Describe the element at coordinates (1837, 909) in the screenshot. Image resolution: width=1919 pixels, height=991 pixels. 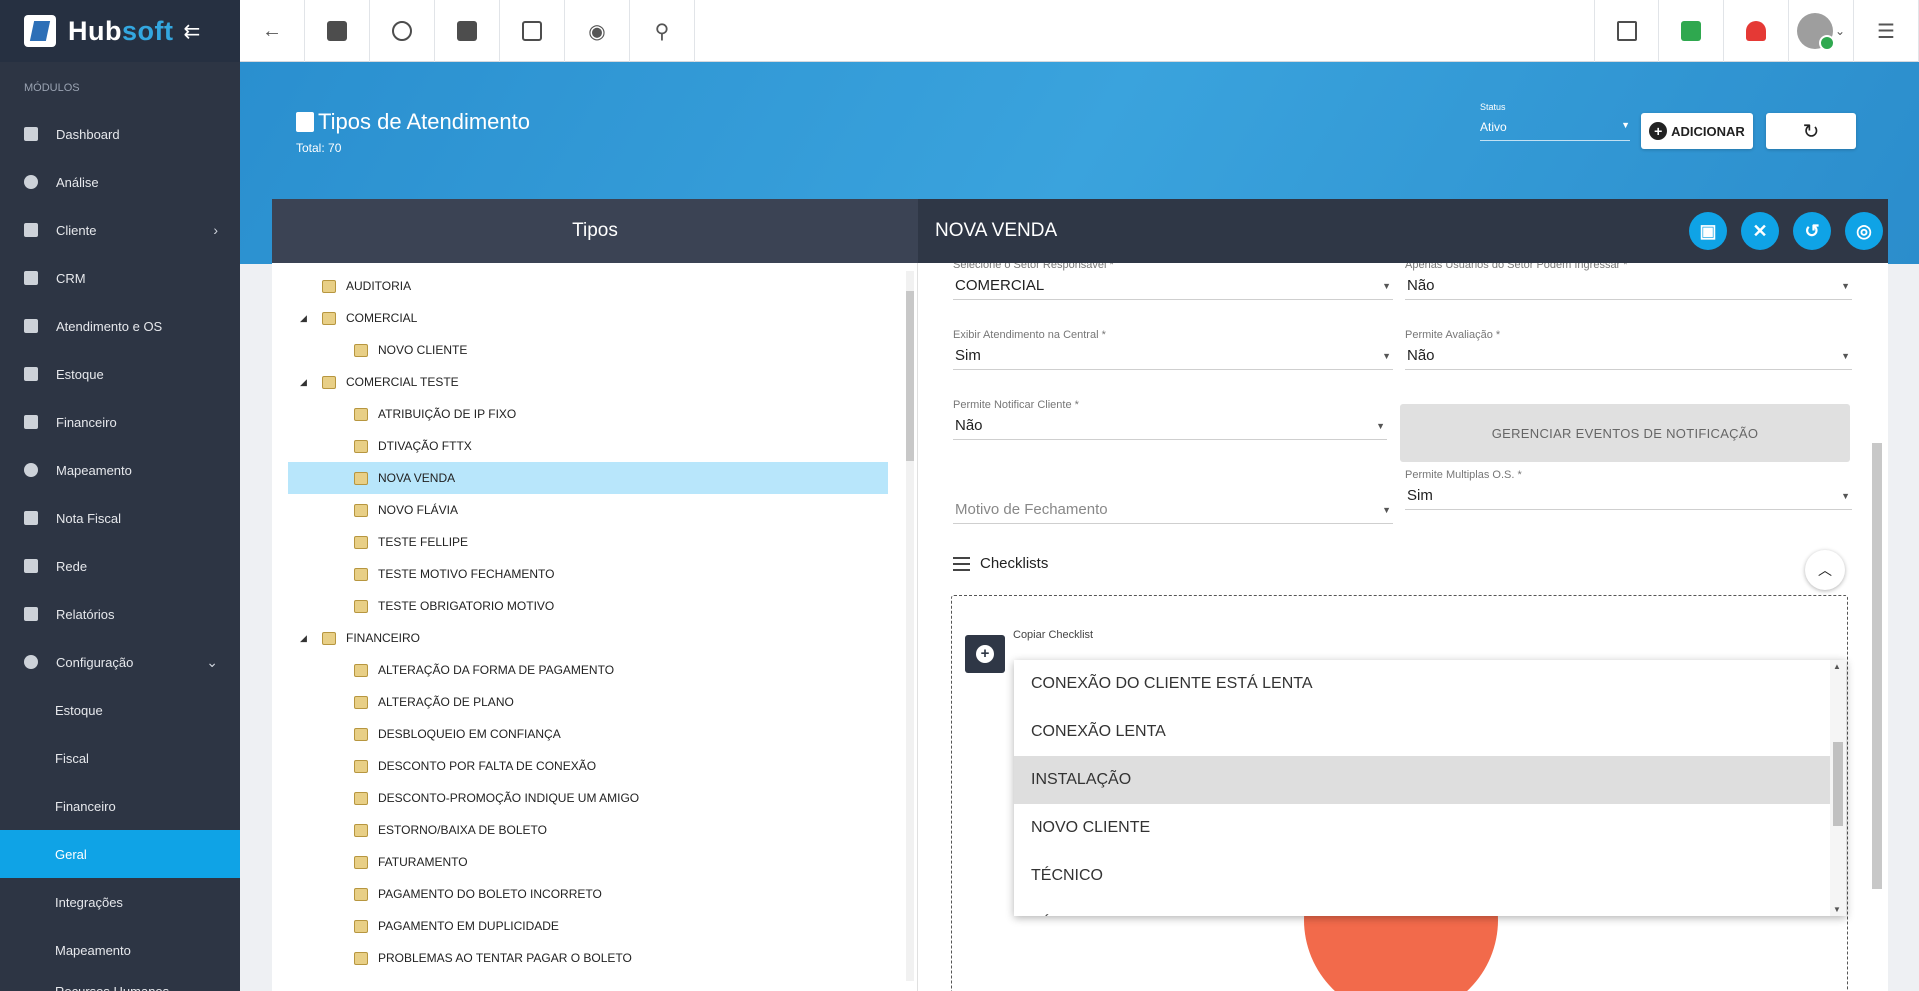
I see `scroll-down-icon: ▼` at that location.